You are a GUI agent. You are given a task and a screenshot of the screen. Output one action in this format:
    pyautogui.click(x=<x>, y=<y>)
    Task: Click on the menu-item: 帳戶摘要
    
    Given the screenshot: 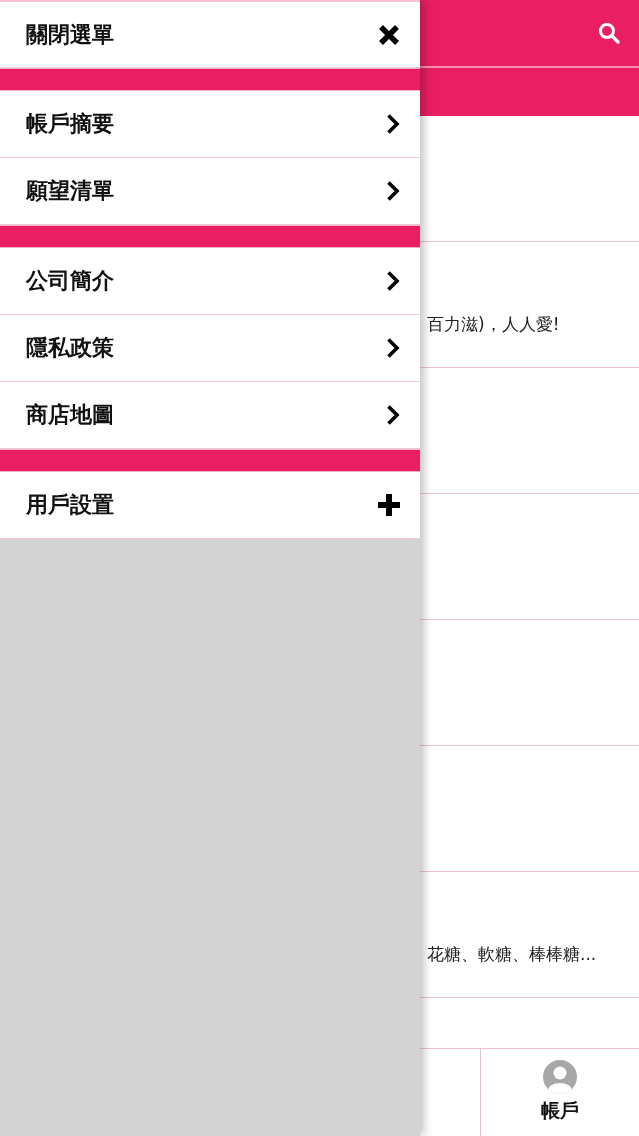 What is the action you would take?
    pyautogui.click(x=210, y=124)
    